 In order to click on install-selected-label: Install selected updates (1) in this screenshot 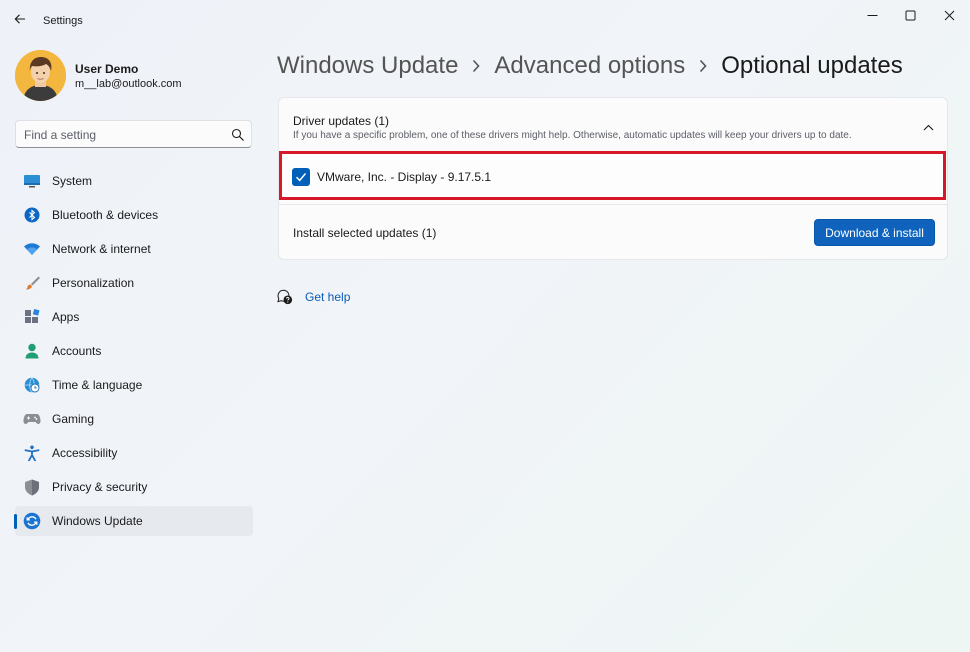, I will do `click(365, 233)`.